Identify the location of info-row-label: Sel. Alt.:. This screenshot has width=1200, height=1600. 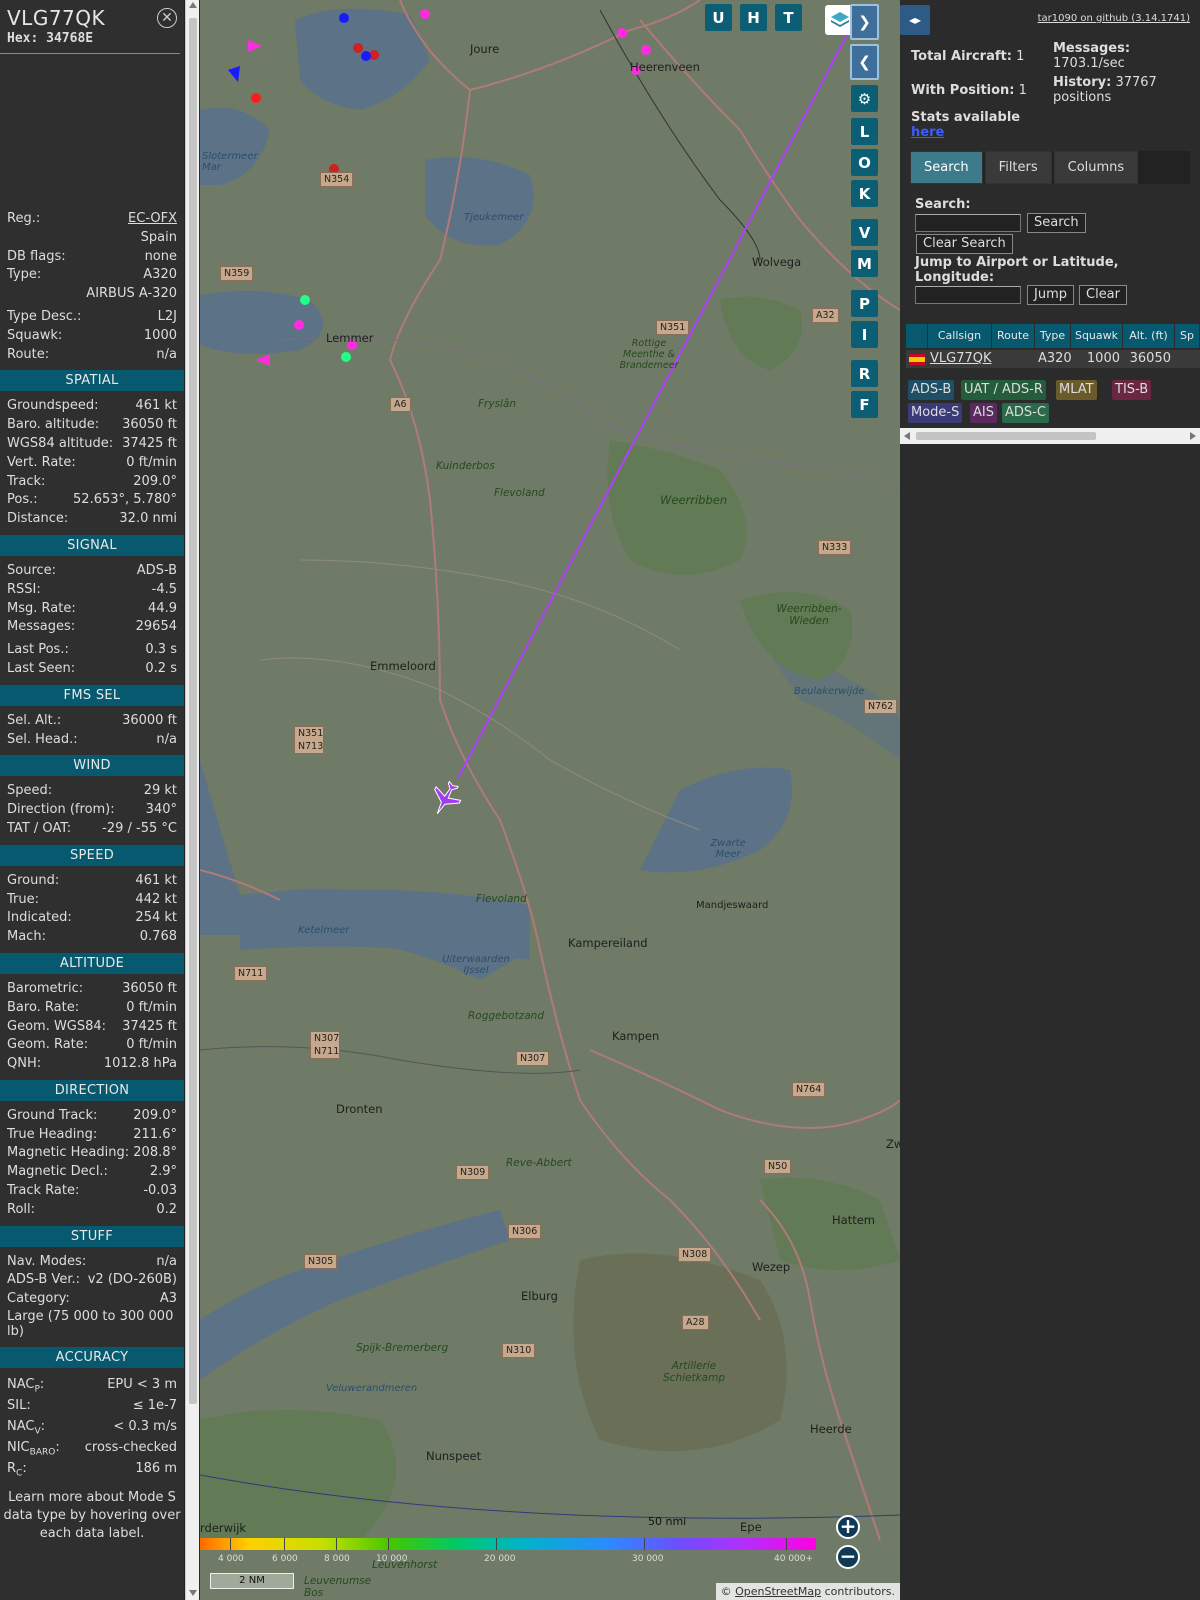
(34, 721).